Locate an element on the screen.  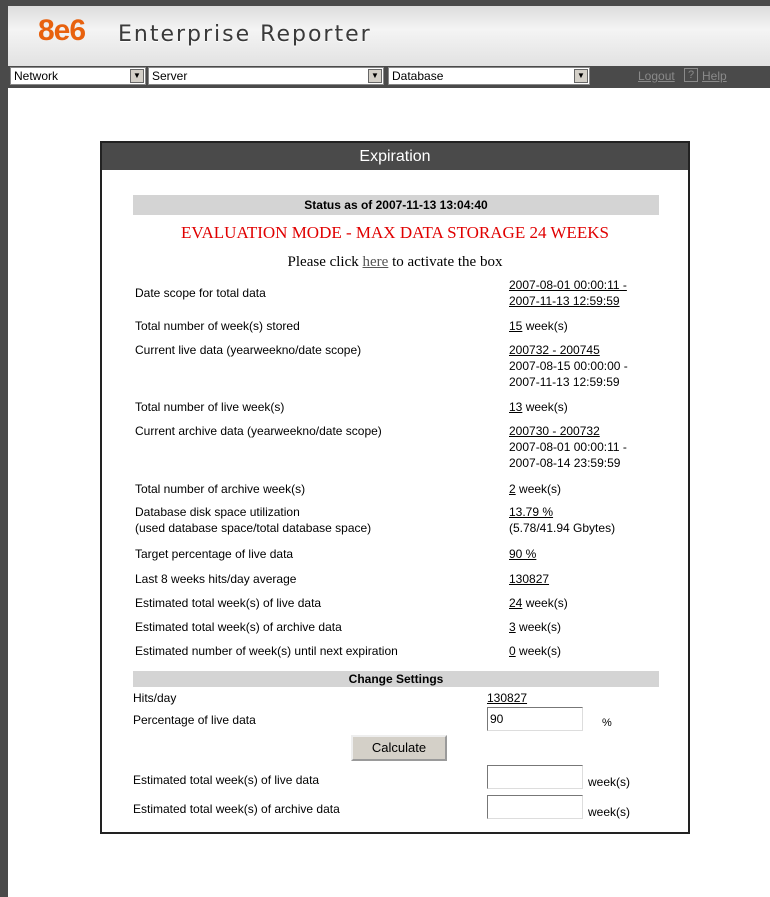
archive-weeks-link: 2 is located at coordinates (512, 489).